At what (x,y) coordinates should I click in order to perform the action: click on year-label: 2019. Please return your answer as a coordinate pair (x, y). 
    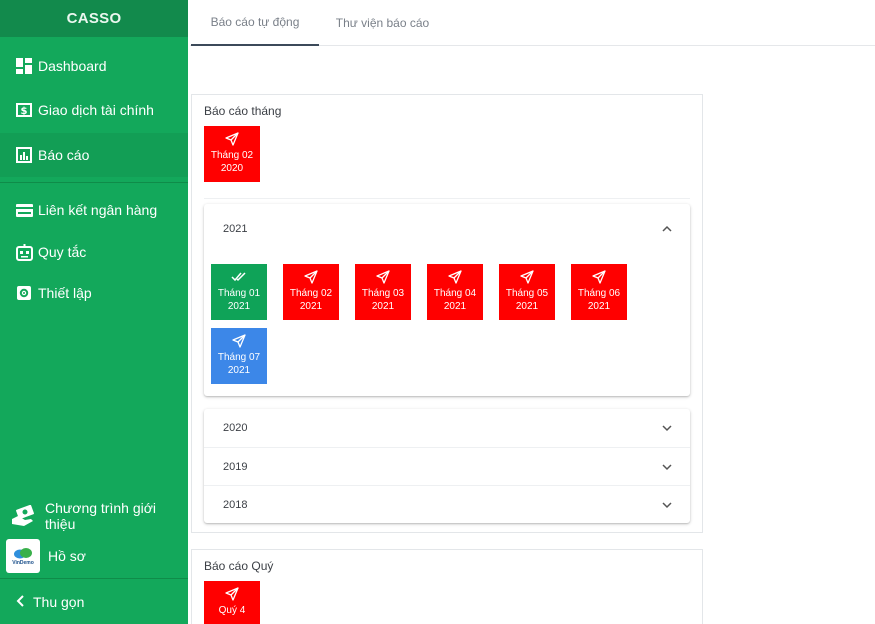
    Looking at the image, I should click on (235, 467).